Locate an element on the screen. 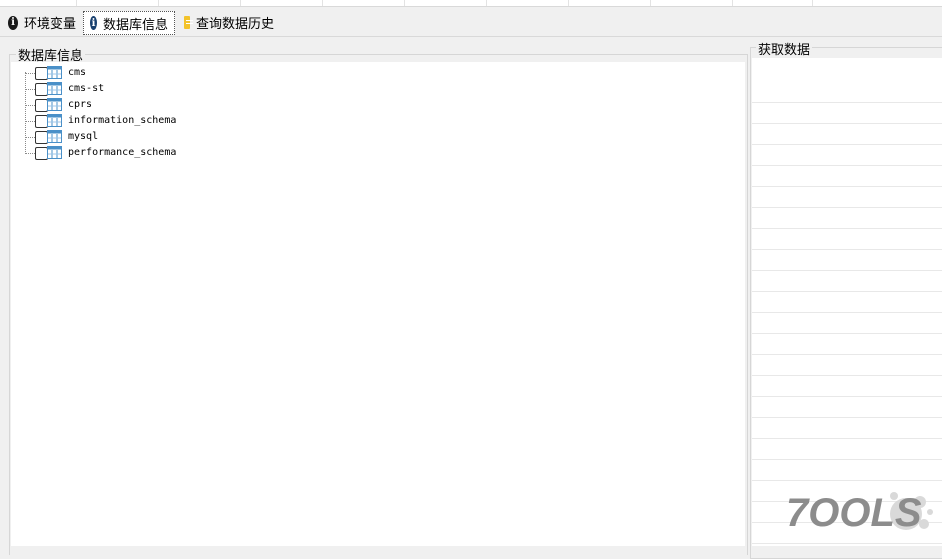  tab-label: 查询数据历史 is located at coordinates (234, 24).